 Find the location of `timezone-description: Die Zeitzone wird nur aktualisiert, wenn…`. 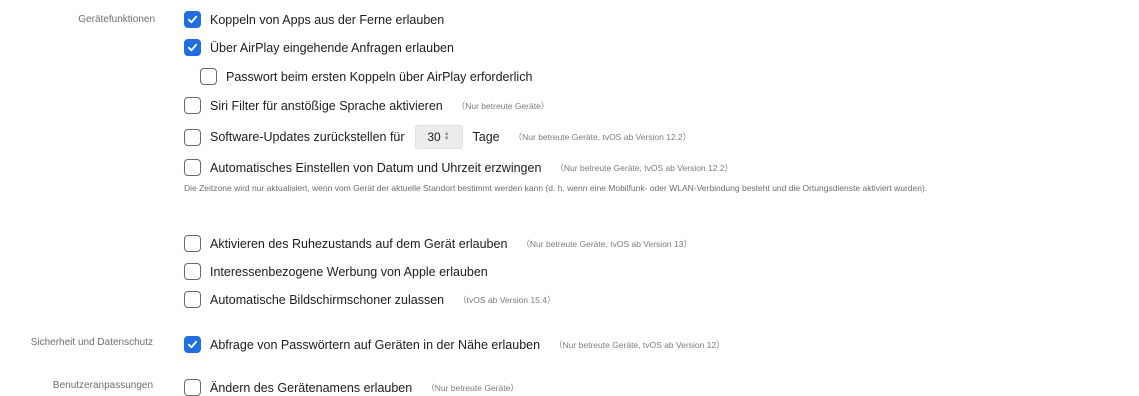

timezone-description: Die Zeitzone wird nur aktualisiert, wenn… is located at coordinates (556, 188).